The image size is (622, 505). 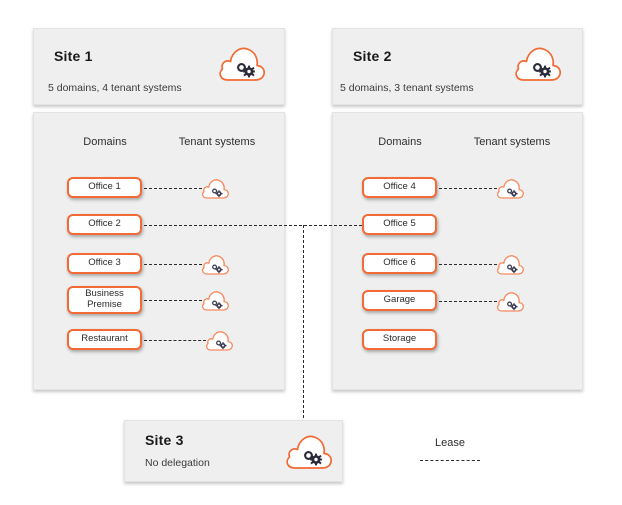 What do you see at coordinates (216, 300) in the screenshot?
I see `tenant-cloud-gears-small-icon-business-premise` at bounding box center [216, 300].